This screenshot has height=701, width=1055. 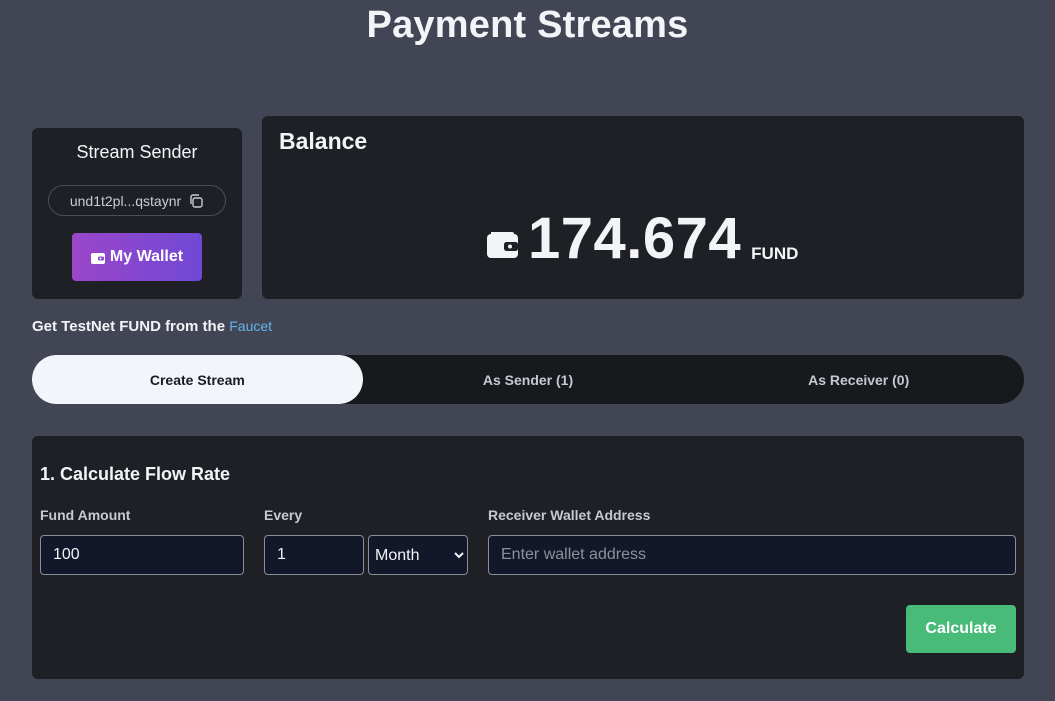 I want to click on copy-icon, so click(x=196, y=201).